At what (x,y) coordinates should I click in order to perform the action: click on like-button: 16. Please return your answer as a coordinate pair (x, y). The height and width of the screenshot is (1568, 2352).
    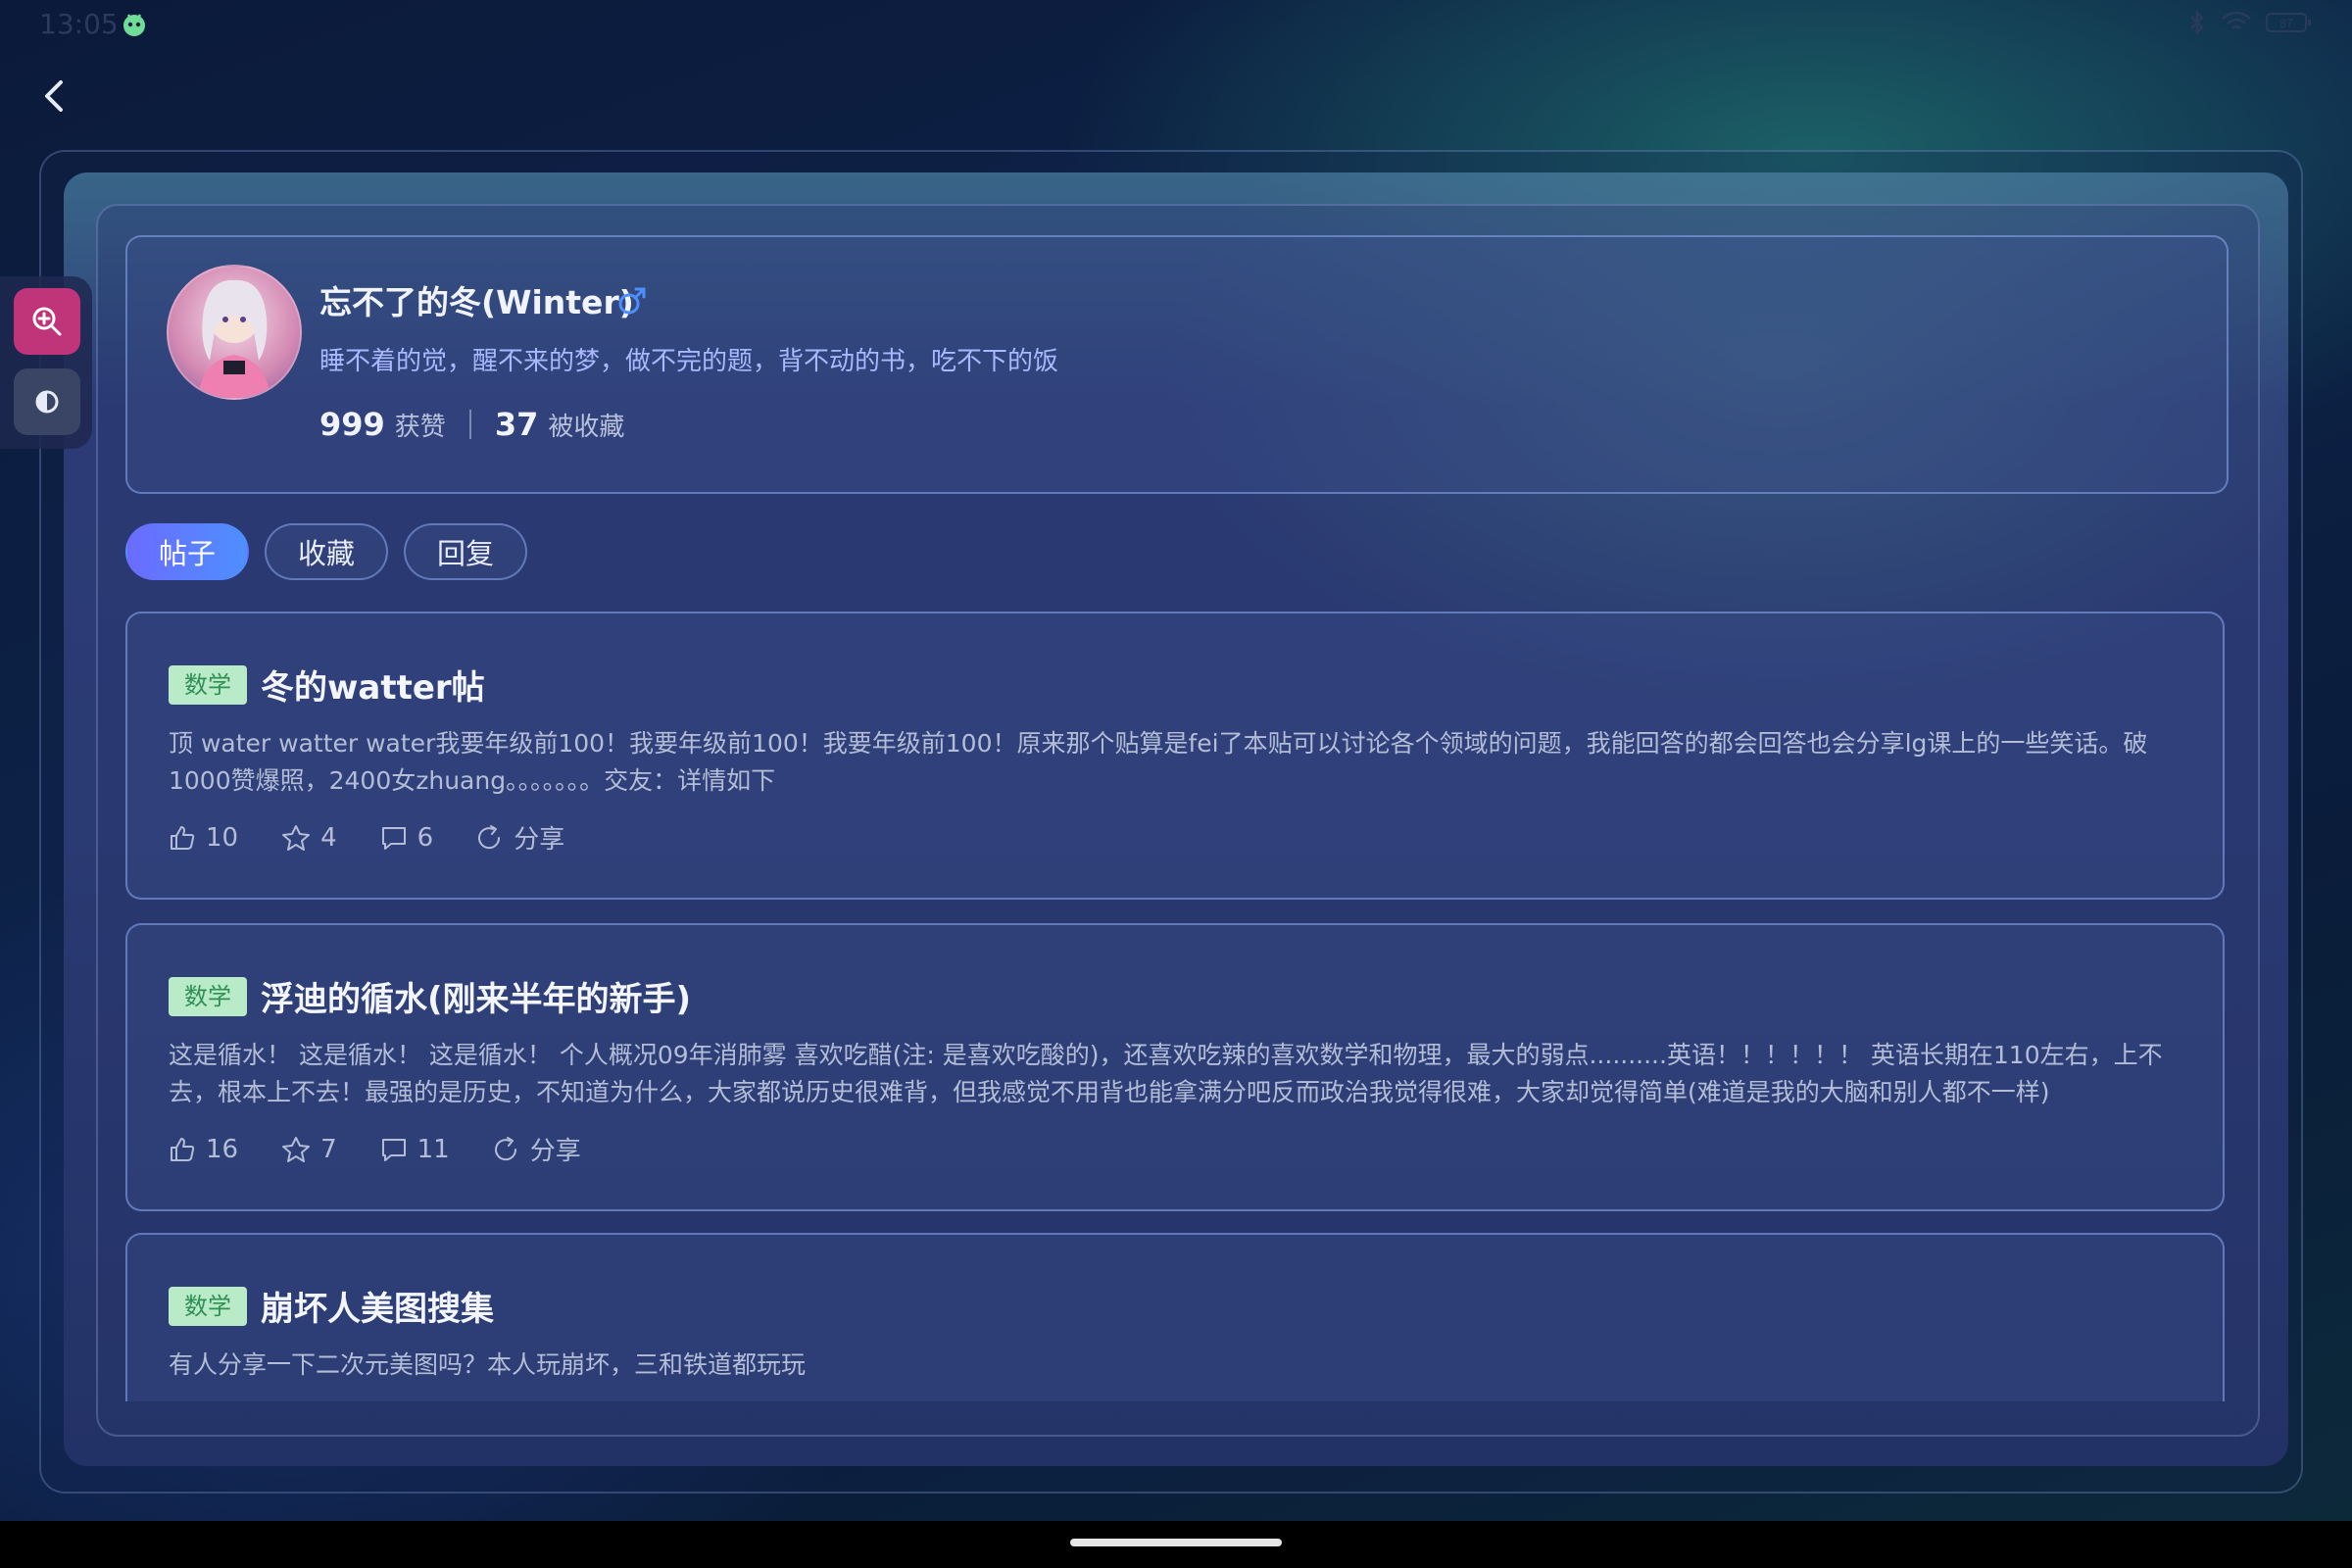
    Looking at the image, I should click on (203, 1149).